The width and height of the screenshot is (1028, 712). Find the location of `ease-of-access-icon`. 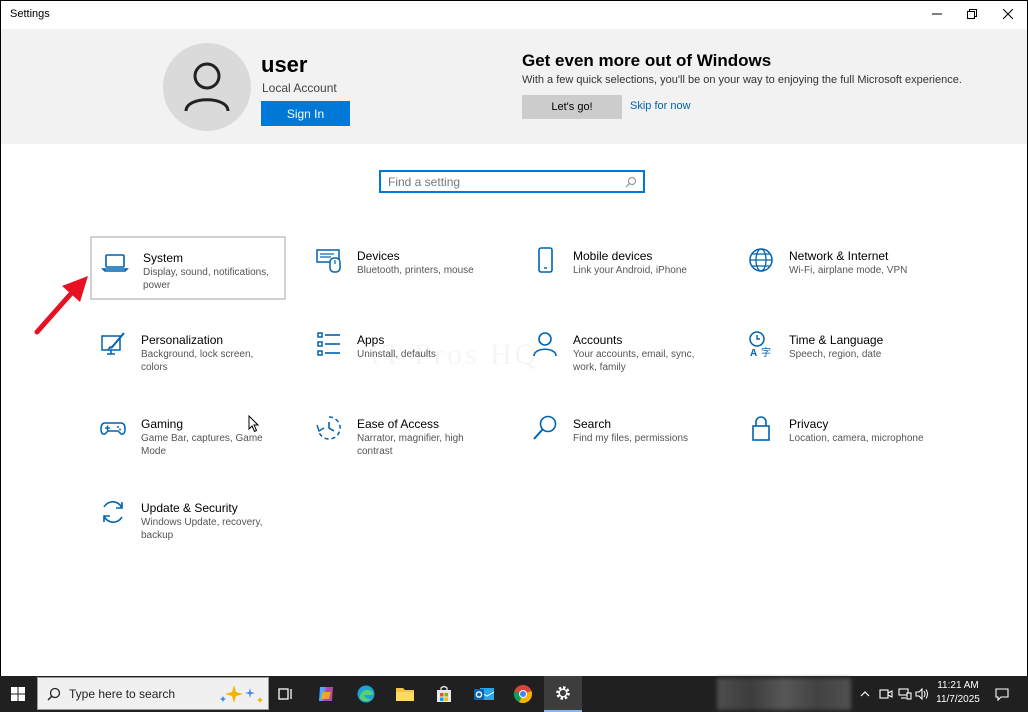

ease-of-access-icon is located at coordinates (329, 428).